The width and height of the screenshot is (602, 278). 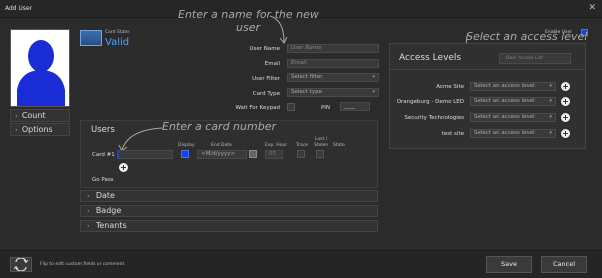 What do you see at coordinates (222, 154) in the screenshot?
I see `end-date-input: <M/d/yyyy>` at bounding box center [222, 154].